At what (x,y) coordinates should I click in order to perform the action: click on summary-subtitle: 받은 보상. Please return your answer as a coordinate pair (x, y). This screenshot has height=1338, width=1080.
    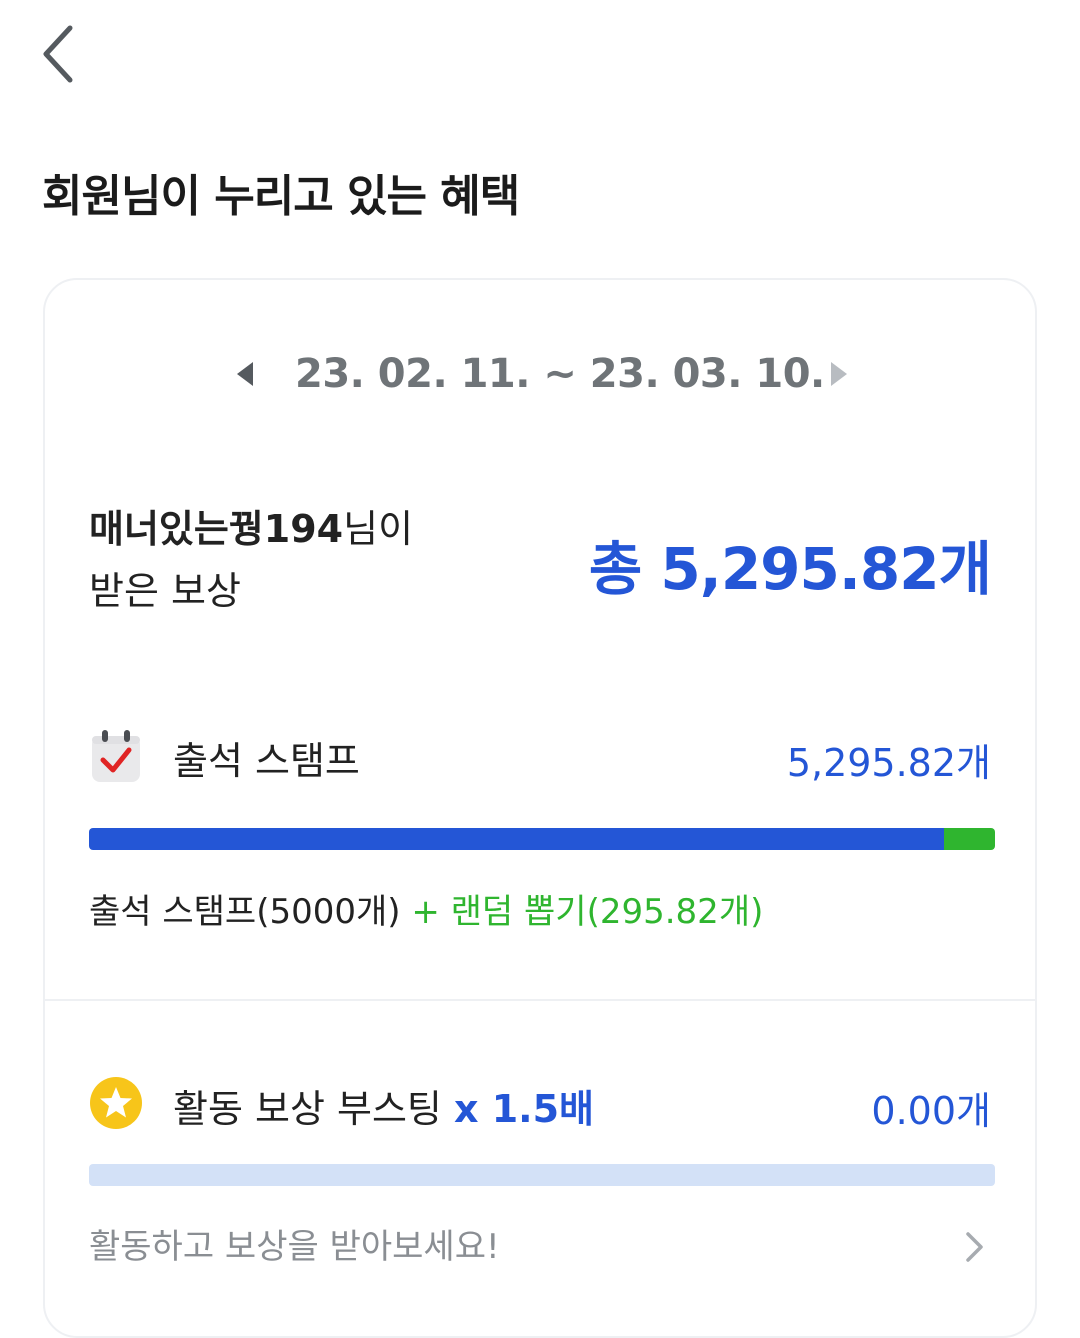
    Looking at the image, I should click on (165, 591).